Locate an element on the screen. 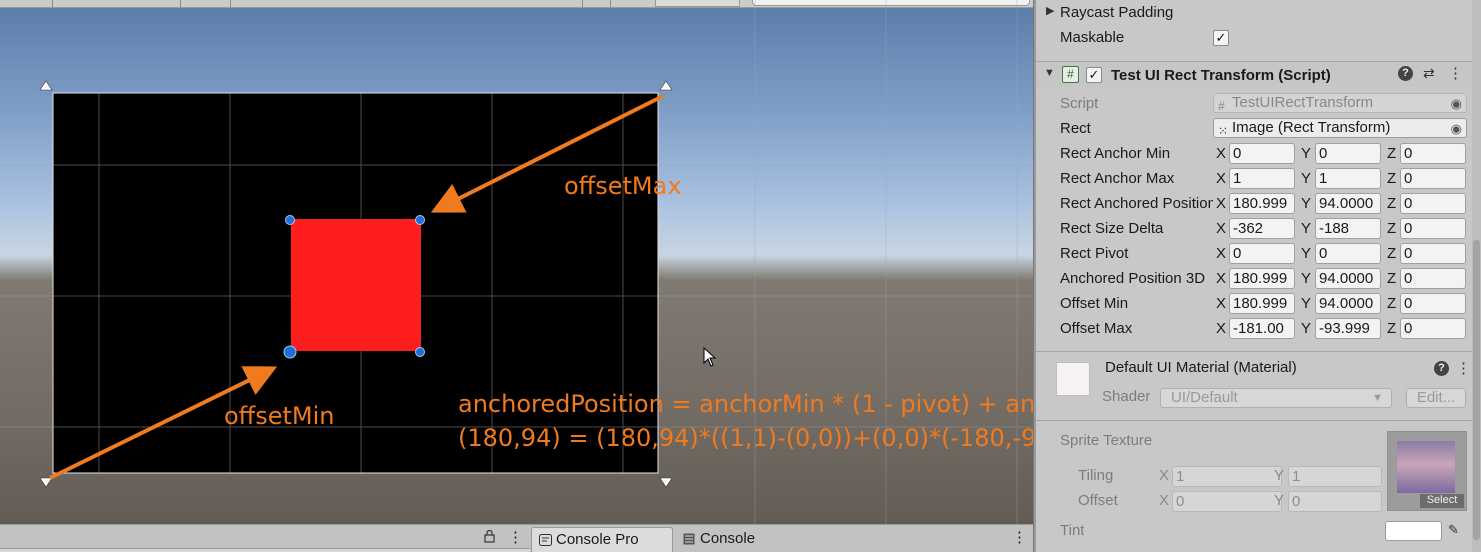 The height and width of the screenshot is (552, 1481). y-field: 1 is located at coordinates (1348, 178).